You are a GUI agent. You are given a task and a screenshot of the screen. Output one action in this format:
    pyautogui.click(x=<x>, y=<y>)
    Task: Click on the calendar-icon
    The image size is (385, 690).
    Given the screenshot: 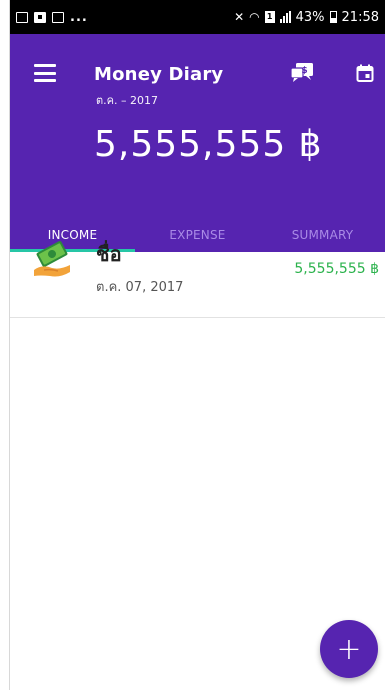 What is the action you would take?
    pyautogui.click(x=365, y=73)
    